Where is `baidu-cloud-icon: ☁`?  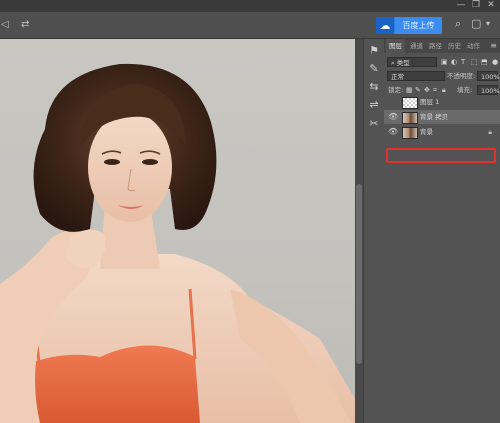 baidu-cloud-icon: ☁ is located at coordinates (385, 25).